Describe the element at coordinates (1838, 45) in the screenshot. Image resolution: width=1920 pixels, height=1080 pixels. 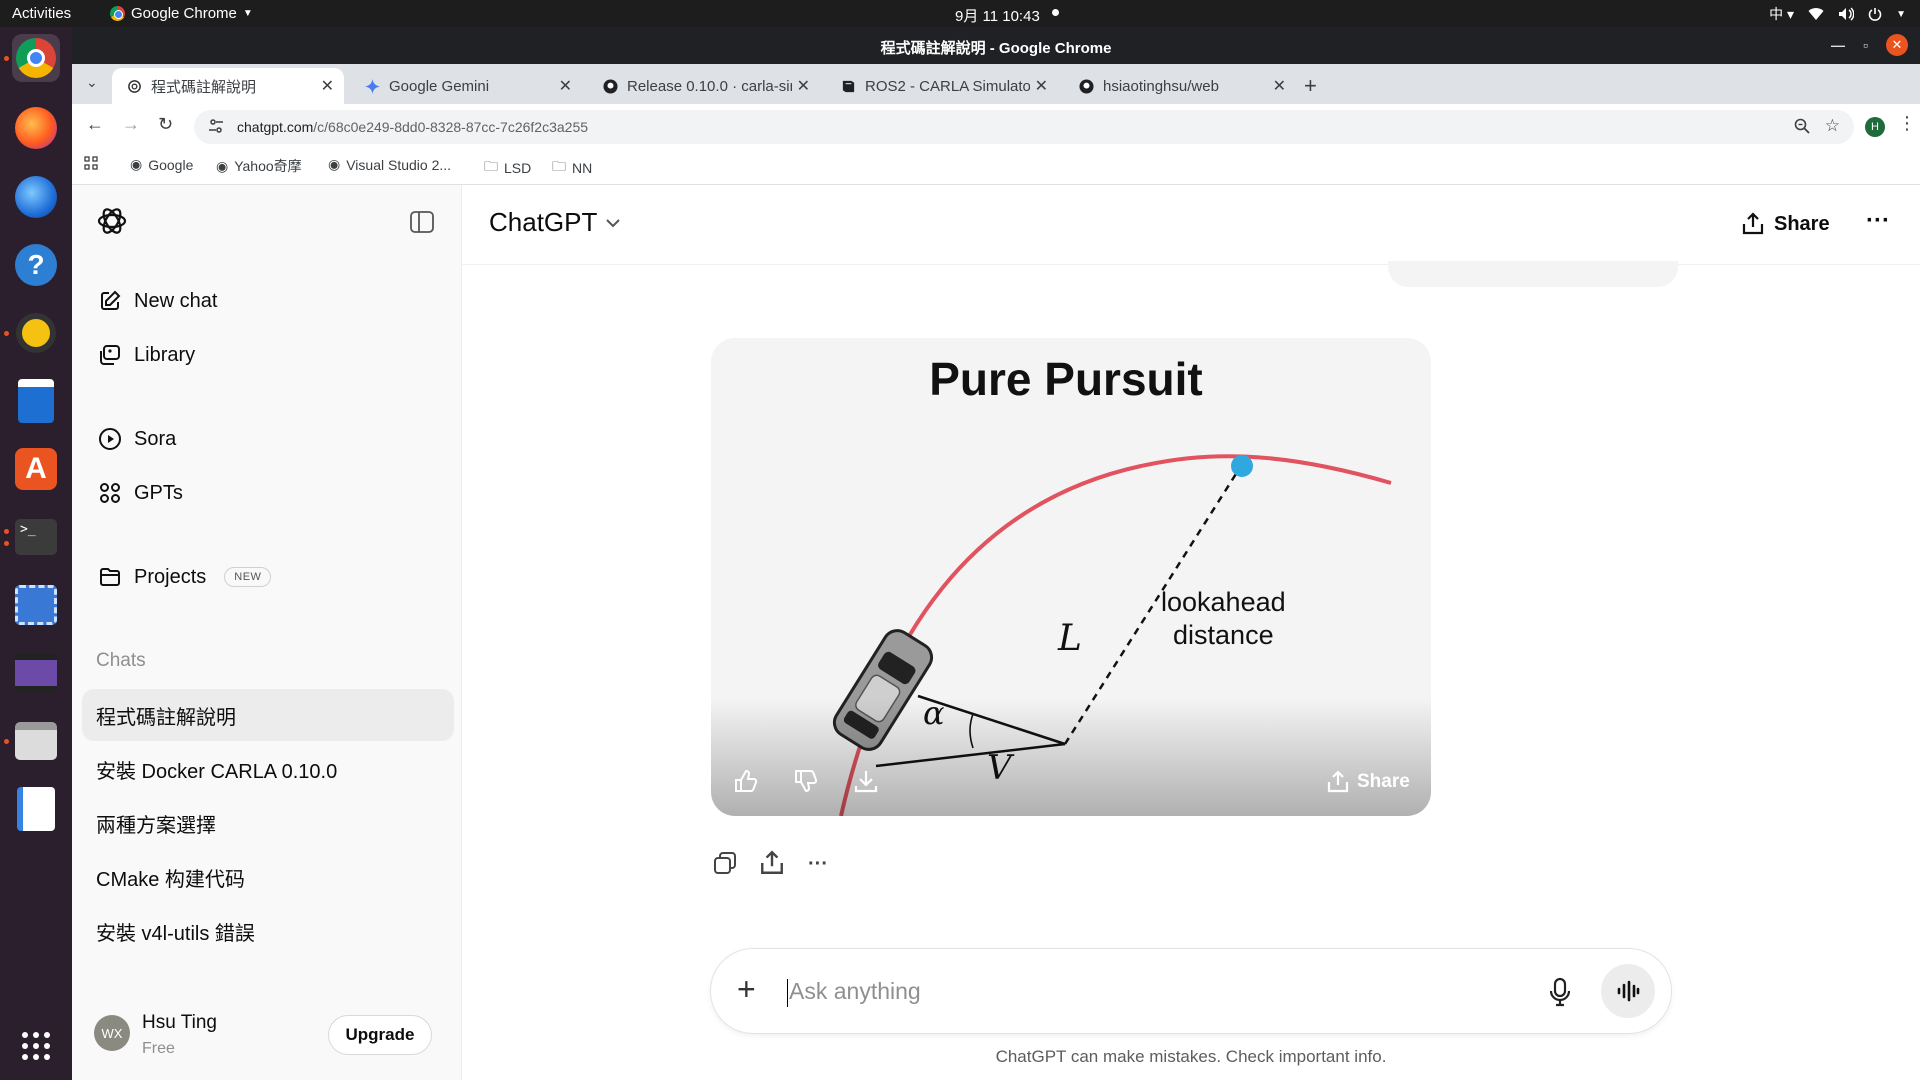
I see `minimize-icon: —` at that location.